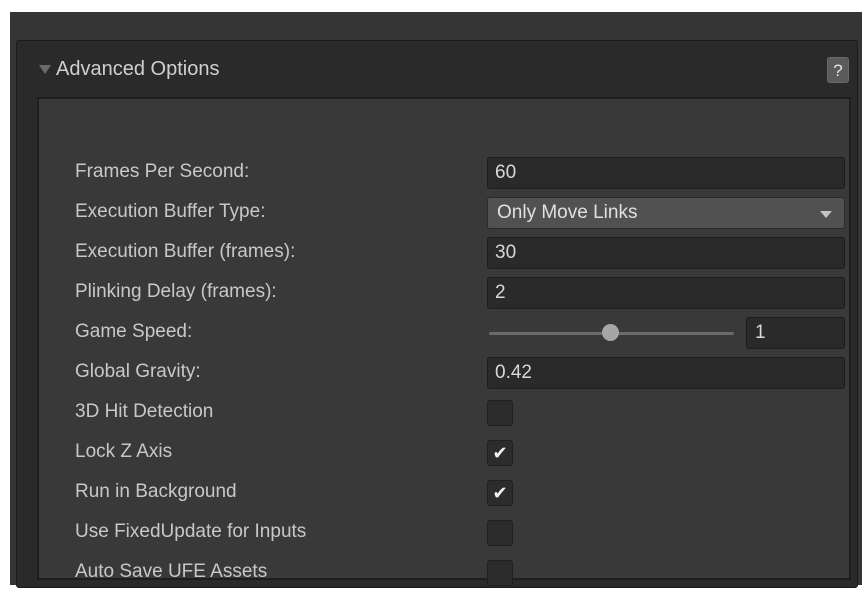 This screenshot has width=862, height=589. I want to click on global-gravity-input: 0.42, so click(666, 373).